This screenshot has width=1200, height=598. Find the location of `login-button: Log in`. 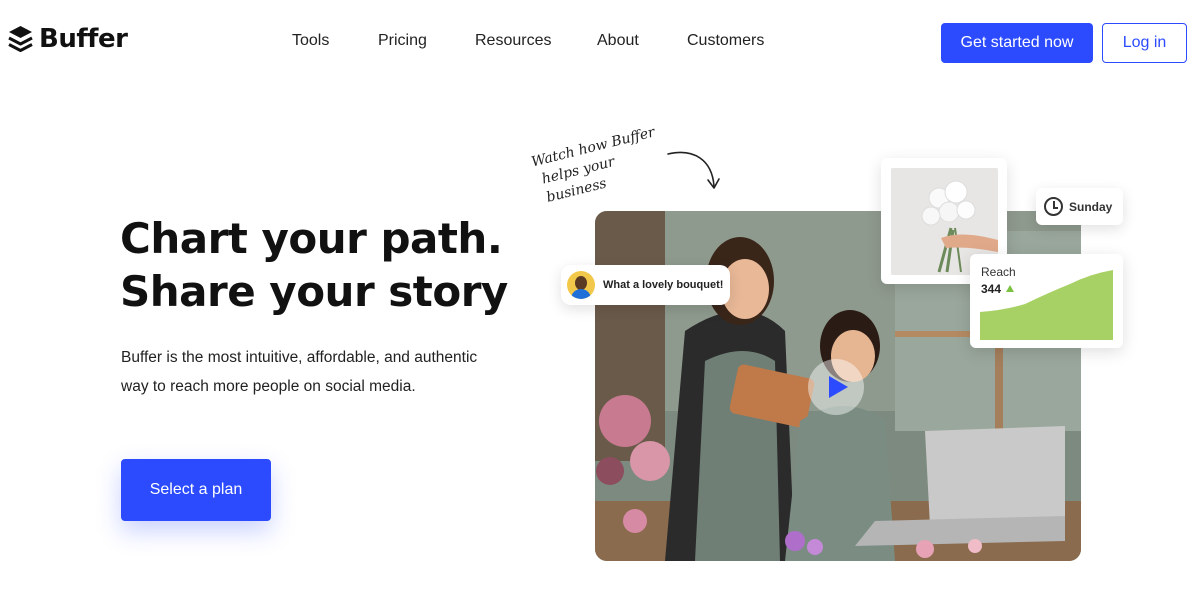

login-button: Log in is located at coordinates (1144, 43).